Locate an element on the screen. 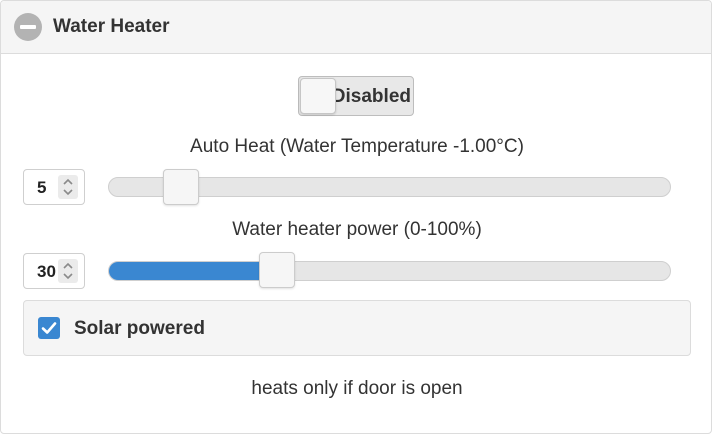 This screenshot has height=434, width=712. panel-header: Water Heater is located at coordinates (356, 27).